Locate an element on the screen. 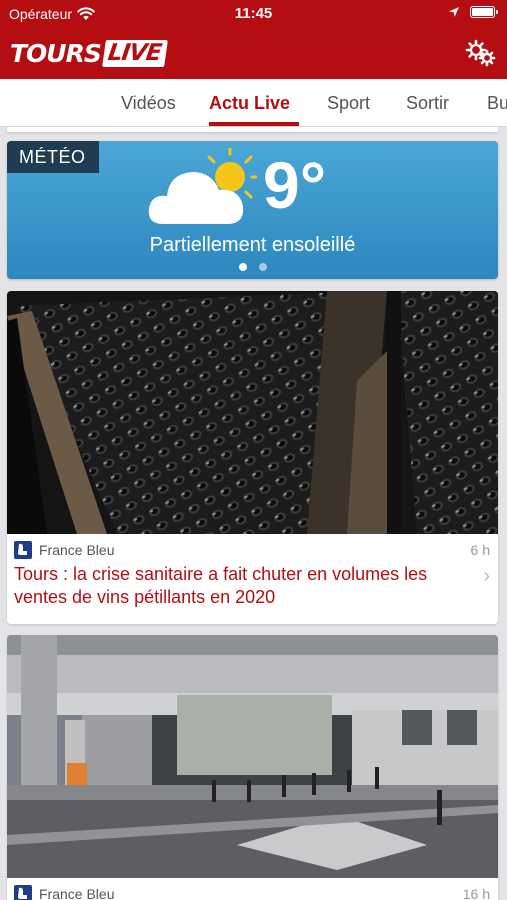  tab-actu-live: Actu Live is located at coordinates (249, 103).